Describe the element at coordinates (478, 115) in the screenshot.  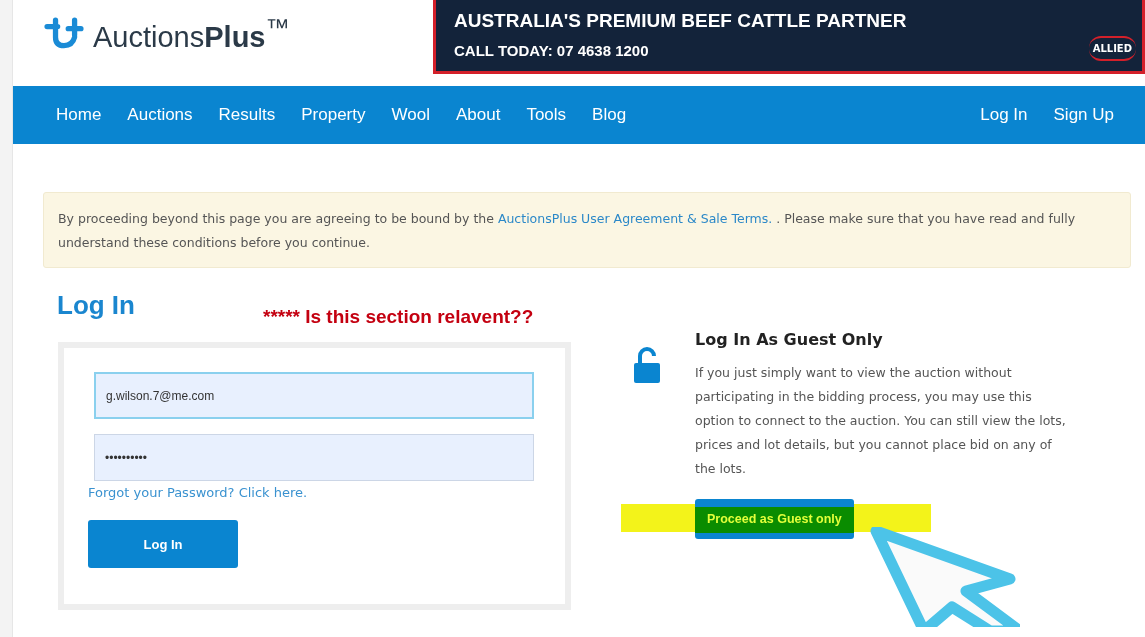
I see `nav-link: About` at that location.